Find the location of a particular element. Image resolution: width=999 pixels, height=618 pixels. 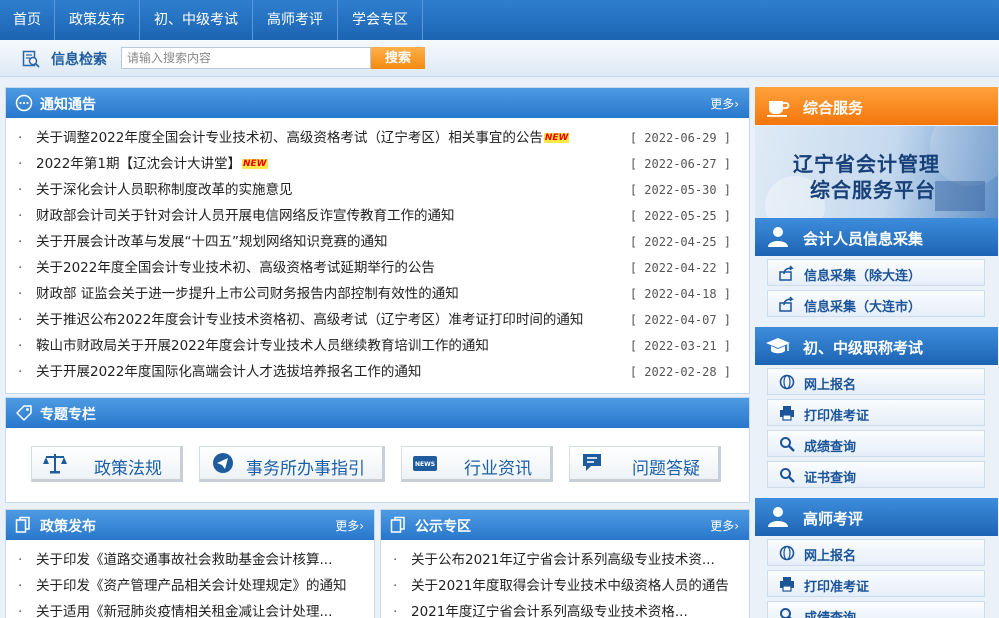

senior-print-ticket-label: 打印准考证 is located at coordinates (837, 587).